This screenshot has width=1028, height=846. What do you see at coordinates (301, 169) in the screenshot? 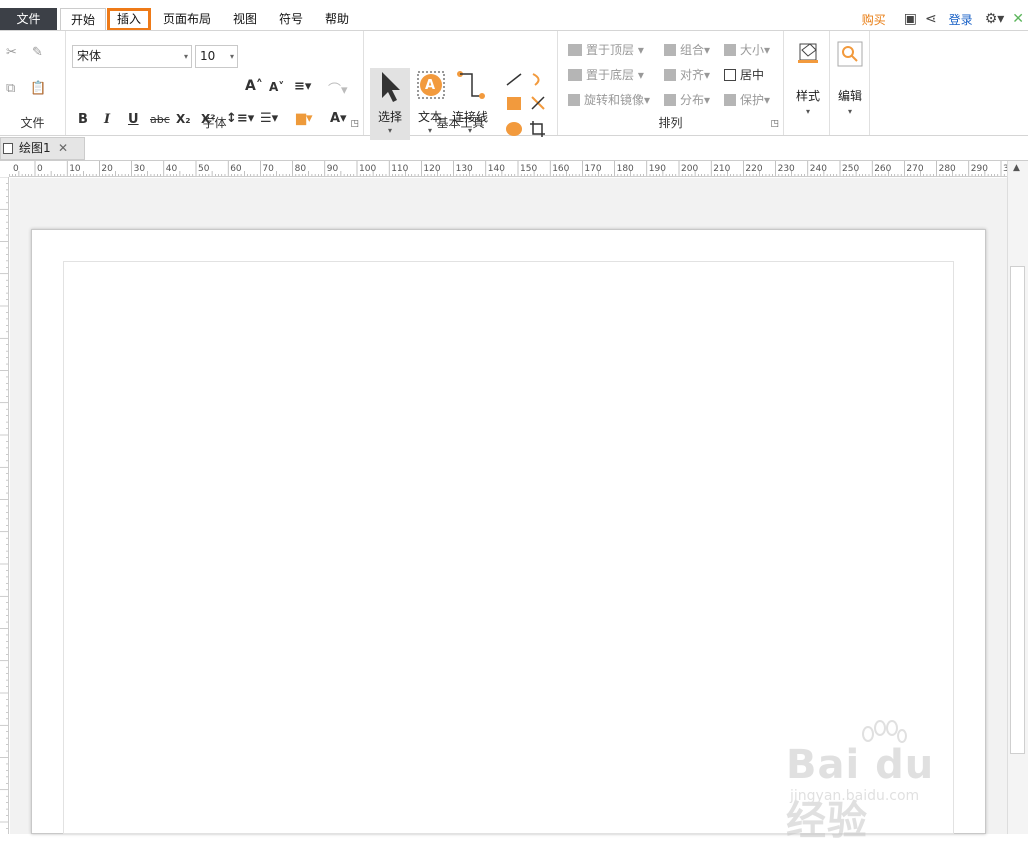
I see `ruler-label: 80` at bounding box center [301, 169].